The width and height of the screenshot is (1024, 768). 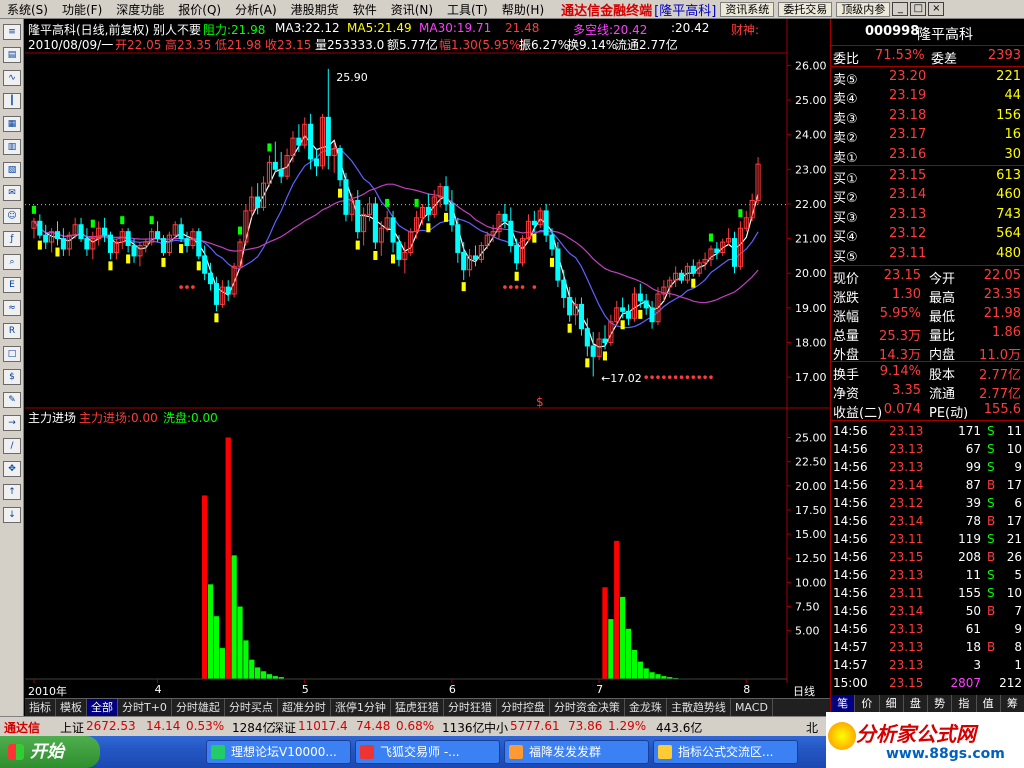 What do you see at coordinates (315, 9) in the screenshot?
I see `menu-hk-futures: 港股期货` at bounding box center [315, 9].